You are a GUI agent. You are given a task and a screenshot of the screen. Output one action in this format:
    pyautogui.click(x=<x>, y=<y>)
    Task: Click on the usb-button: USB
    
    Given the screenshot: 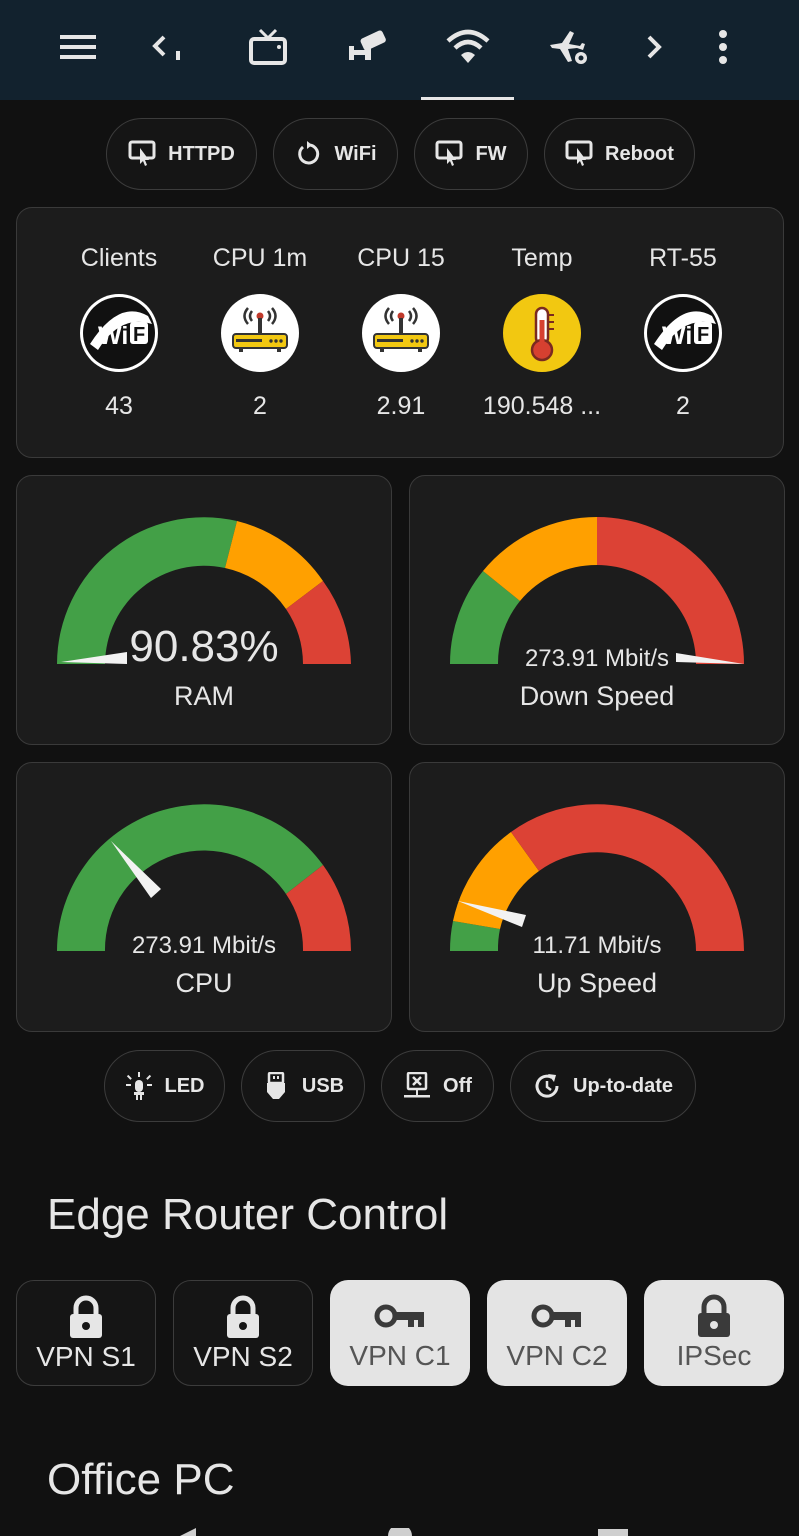 What is the action you would take?
    pyautogui.click(x=303, y=1086)
    